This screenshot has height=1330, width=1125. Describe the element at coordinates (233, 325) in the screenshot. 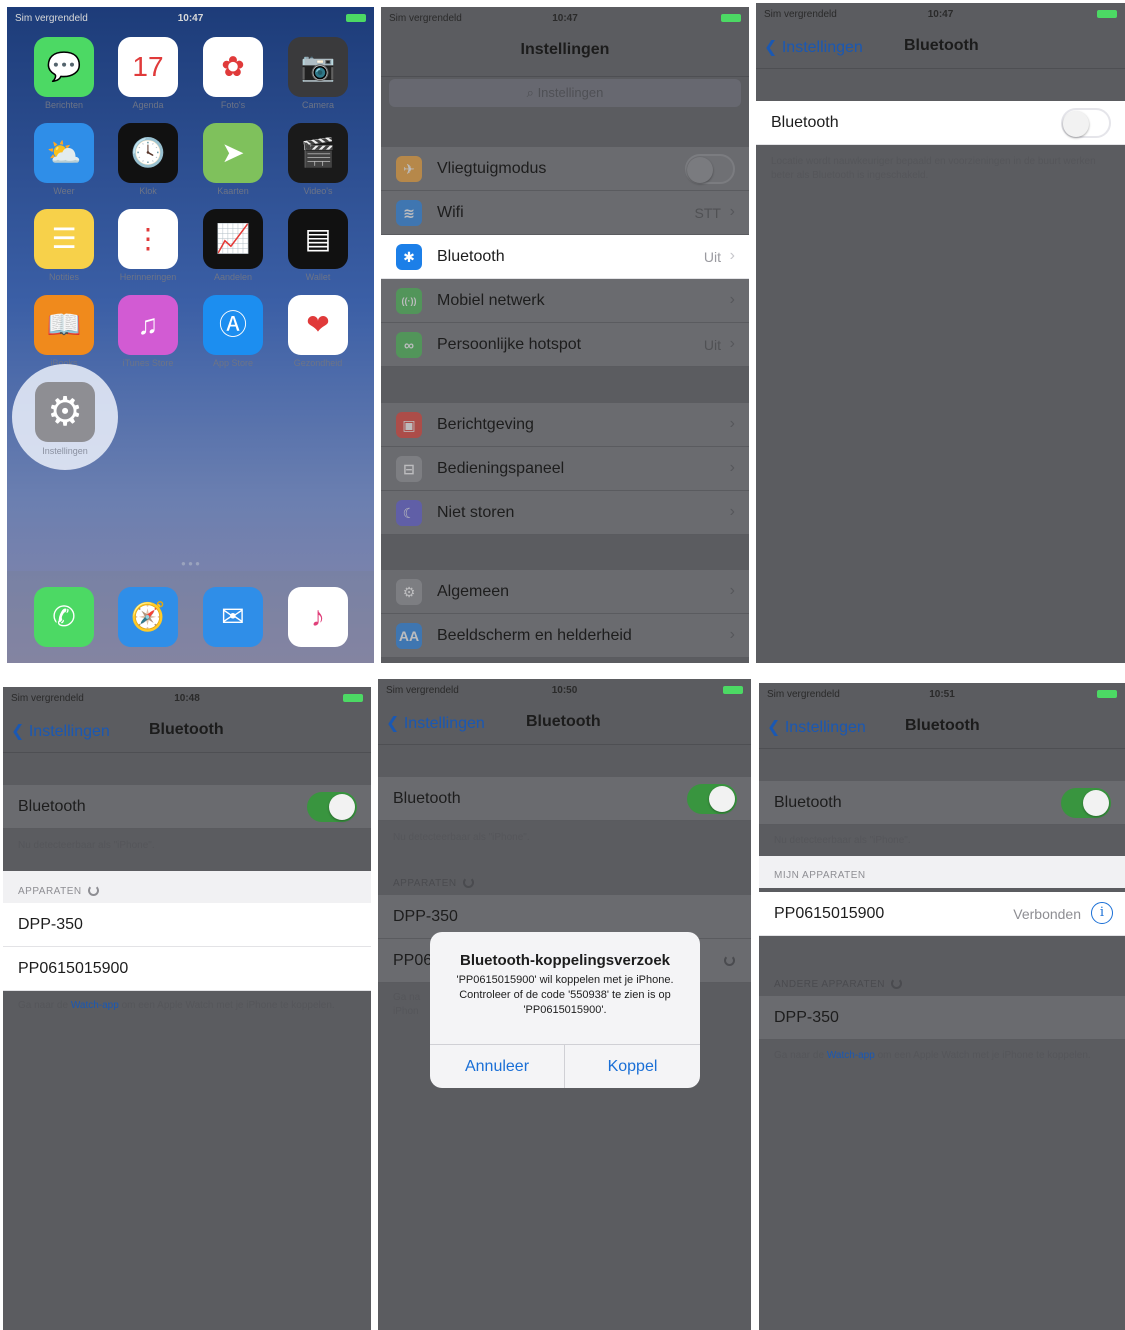

I see `appstore-icon: Ⓐ` at that location.